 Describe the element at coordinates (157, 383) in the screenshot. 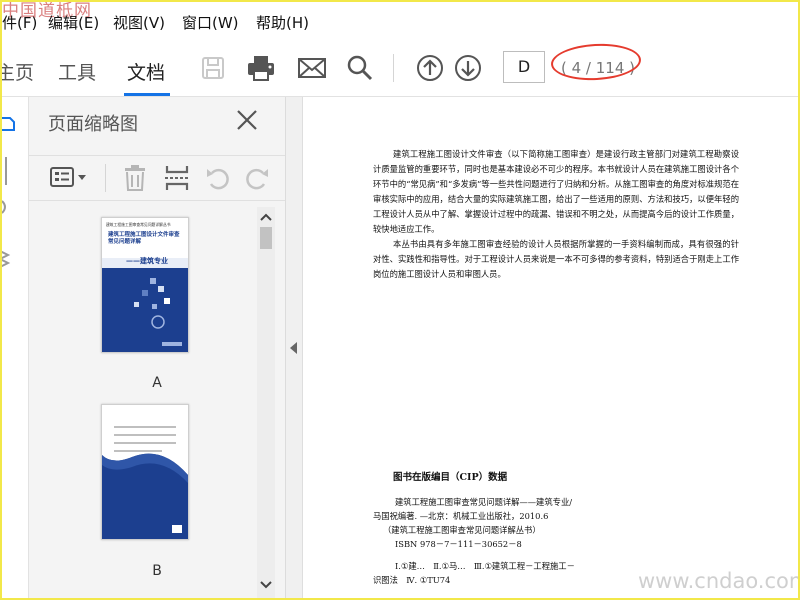

I see `thumbnail-label-a: A` at that location.